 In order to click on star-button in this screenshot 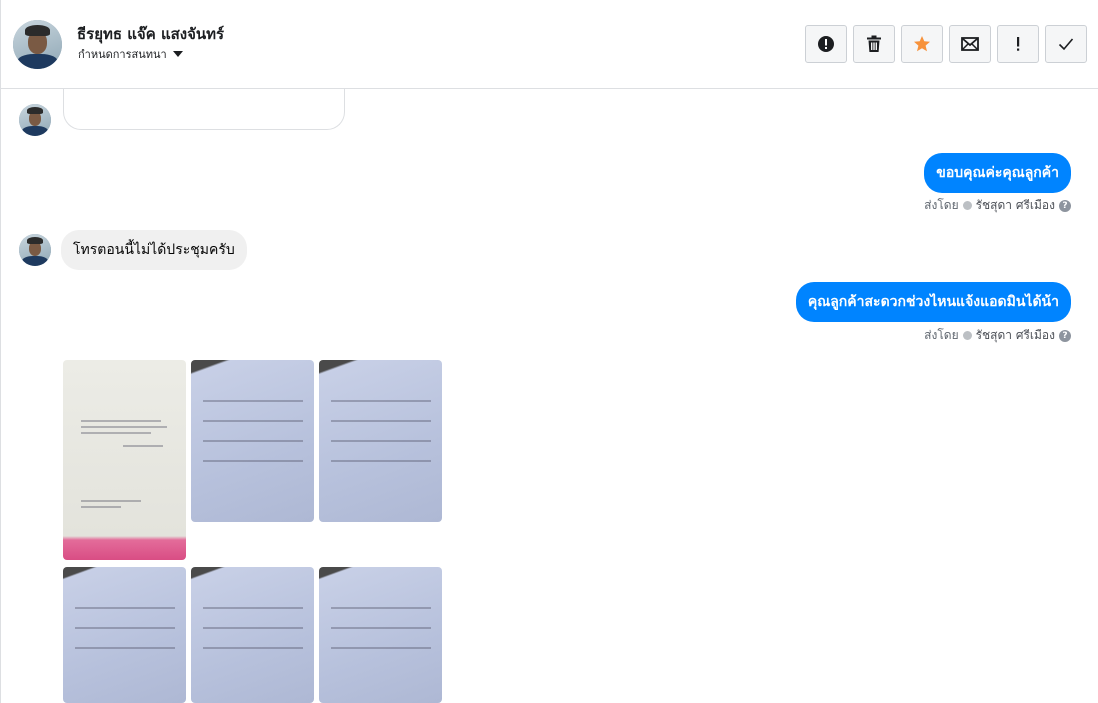, I will do `click(922, 44)`.